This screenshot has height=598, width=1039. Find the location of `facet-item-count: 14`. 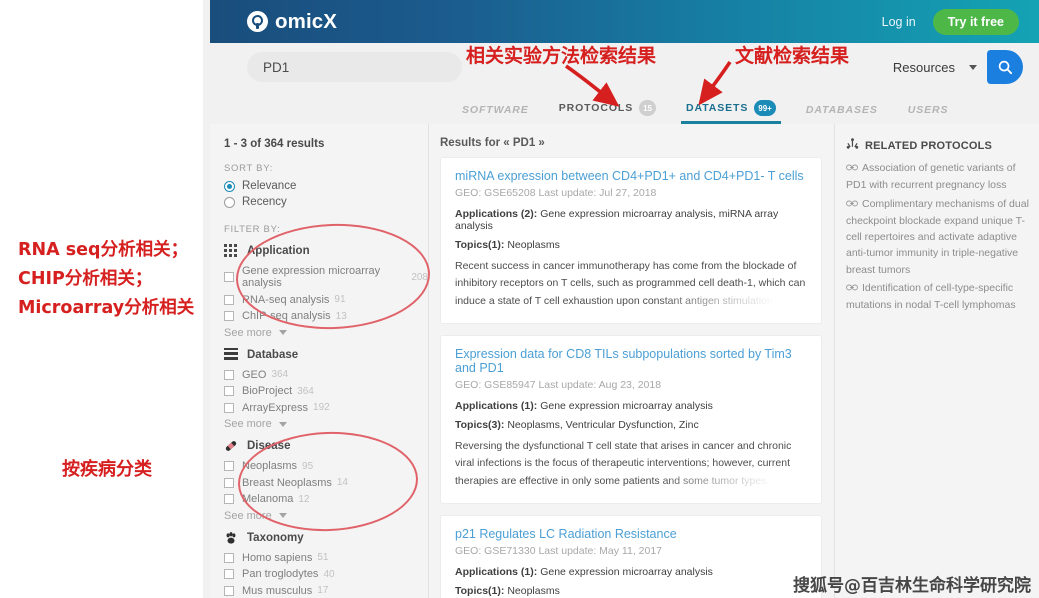

facet-item-count: 14 is located at coordinates (342, 482).